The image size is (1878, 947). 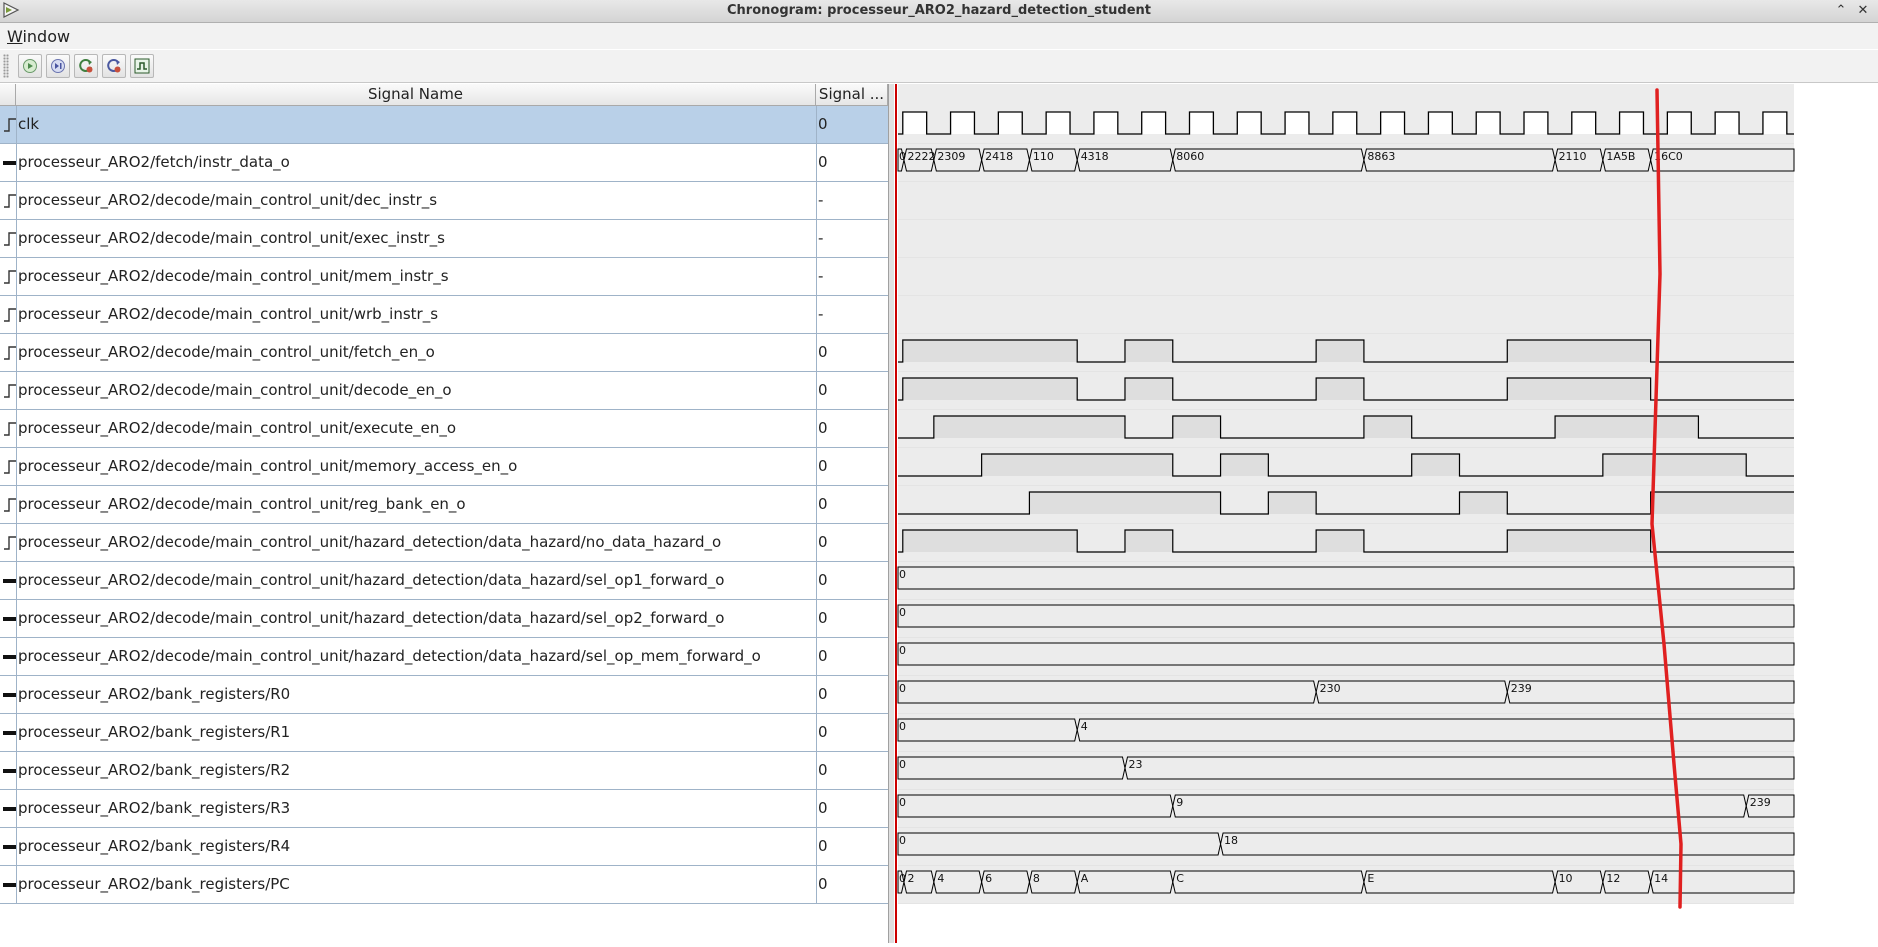 I want to click on bus-value-label: 12, so click(x=1613, y=878).